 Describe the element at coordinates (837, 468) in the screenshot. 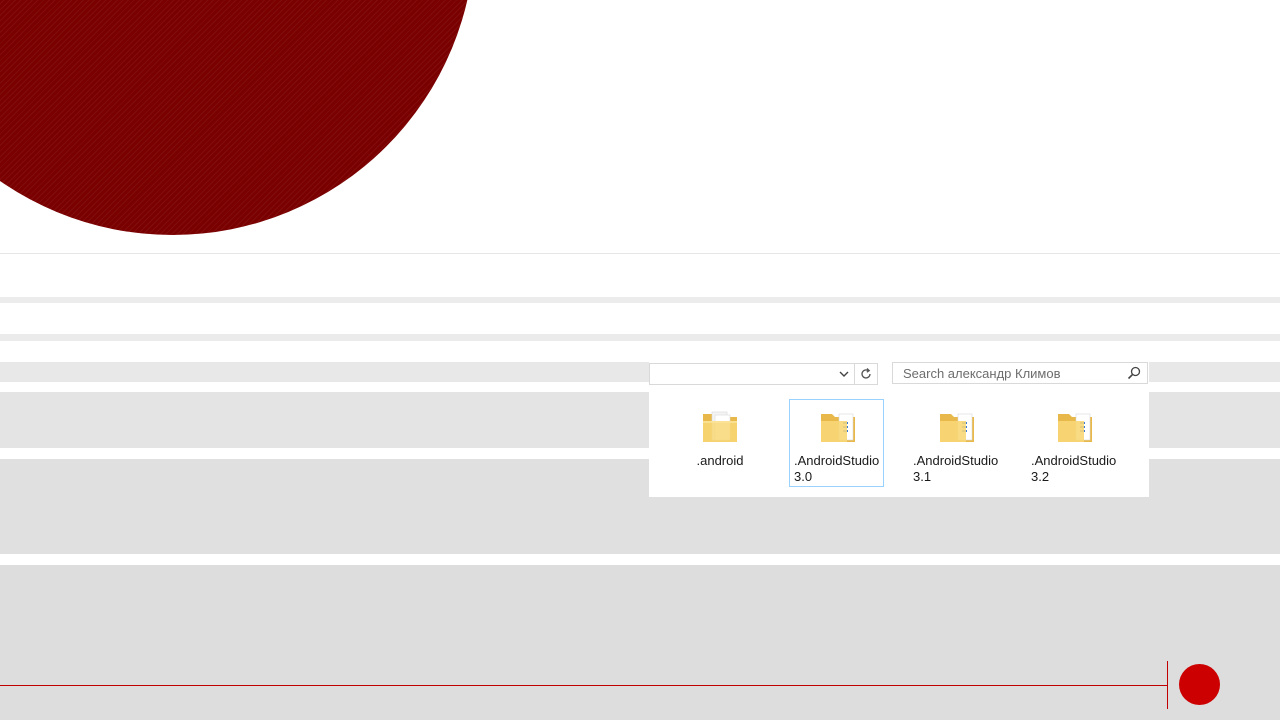

I see `folder-label: .AndroidStudio3.0` at that location.